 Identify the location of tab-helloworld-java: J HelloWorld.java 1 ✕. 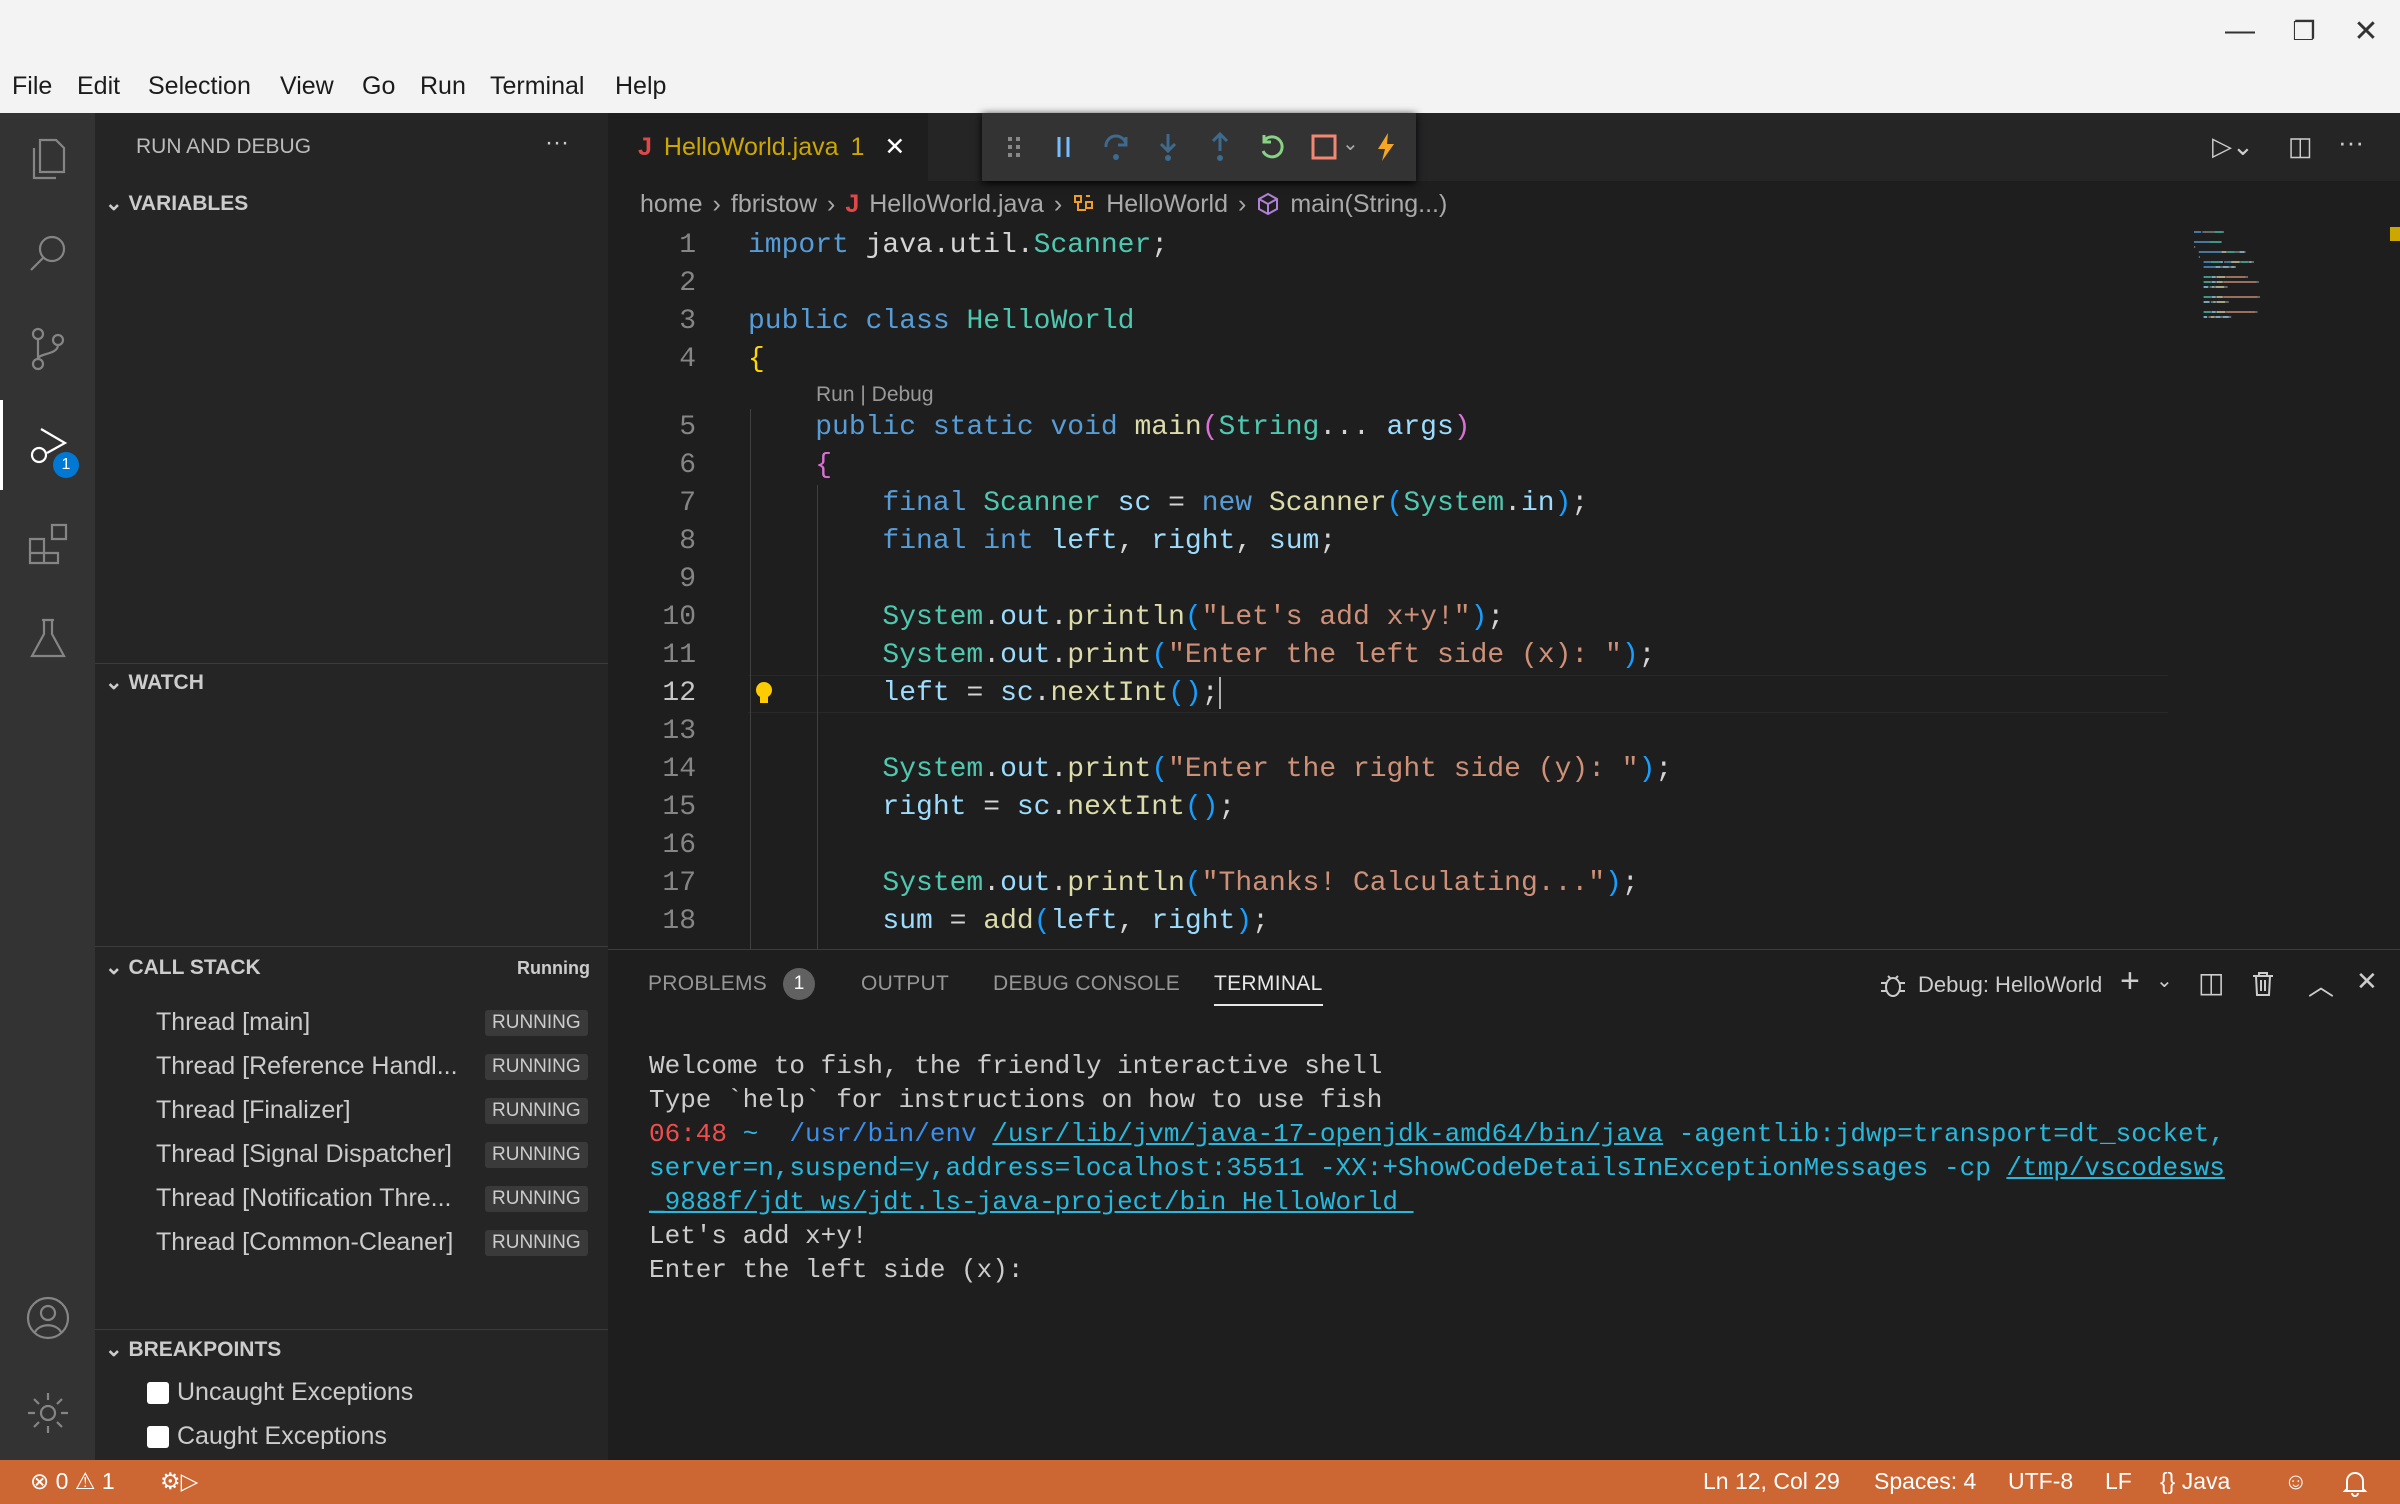
(768, 147).